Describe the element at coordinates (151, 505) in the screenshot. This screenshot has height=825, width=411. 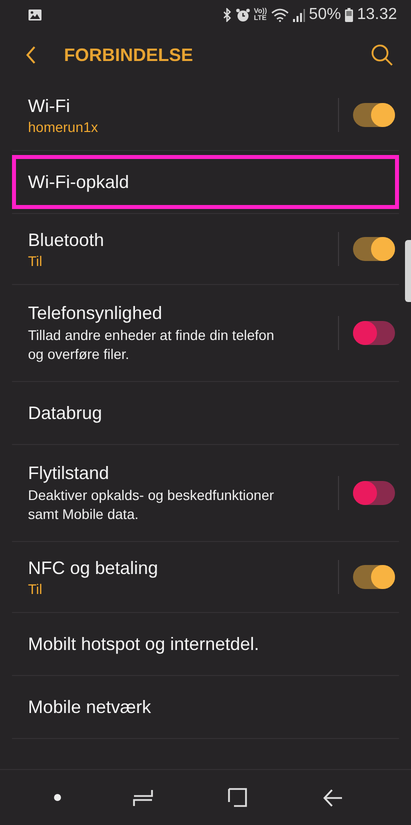
I see `item-description: Deaktiver opkalds- og beskedfunktioner samt Mobile data.` at that location.